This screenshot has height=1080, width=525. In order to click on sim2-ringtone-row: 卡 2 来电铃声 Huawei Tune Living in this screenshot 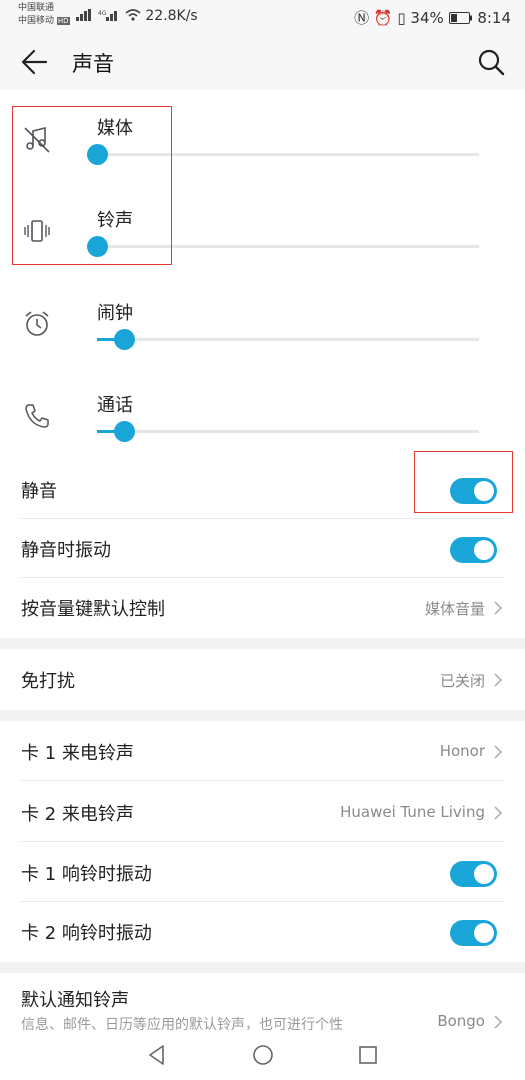, I will do `click(262, 812)`.